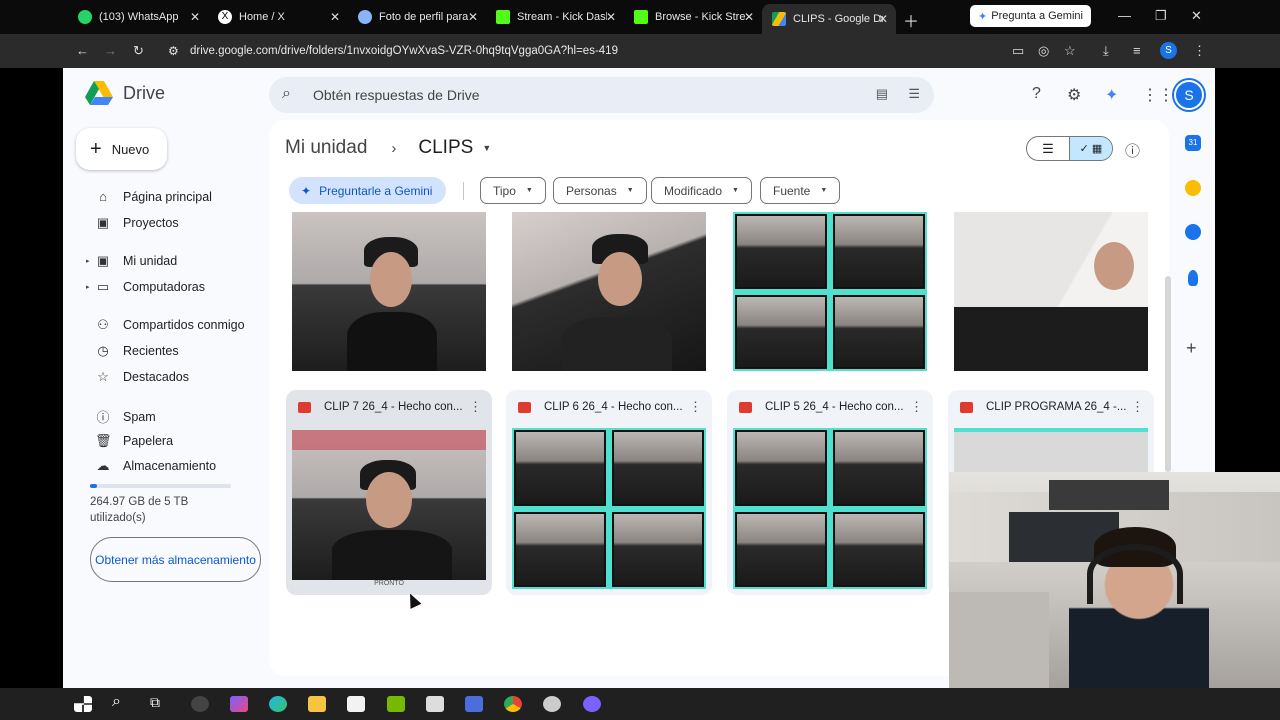  I want to click on minimize-icon: —, so click(1124, 15).